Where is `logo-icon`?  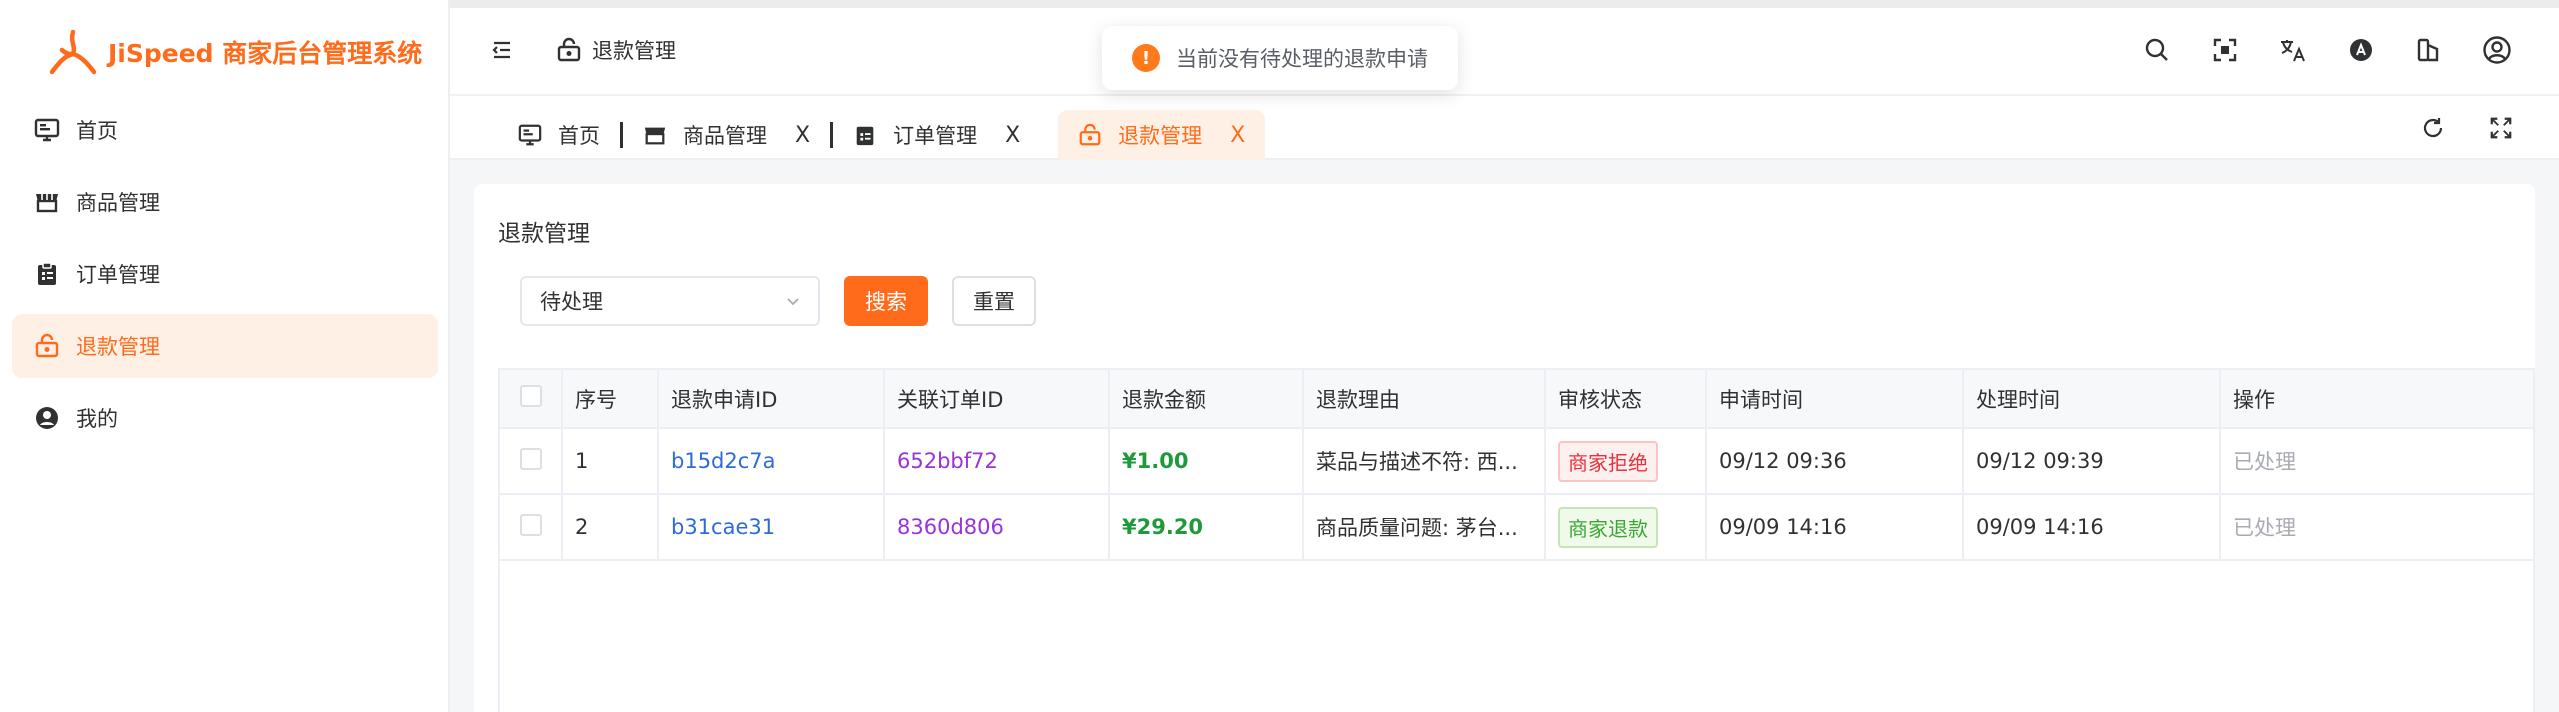 logo-icon is located at coordinates (73, 52).